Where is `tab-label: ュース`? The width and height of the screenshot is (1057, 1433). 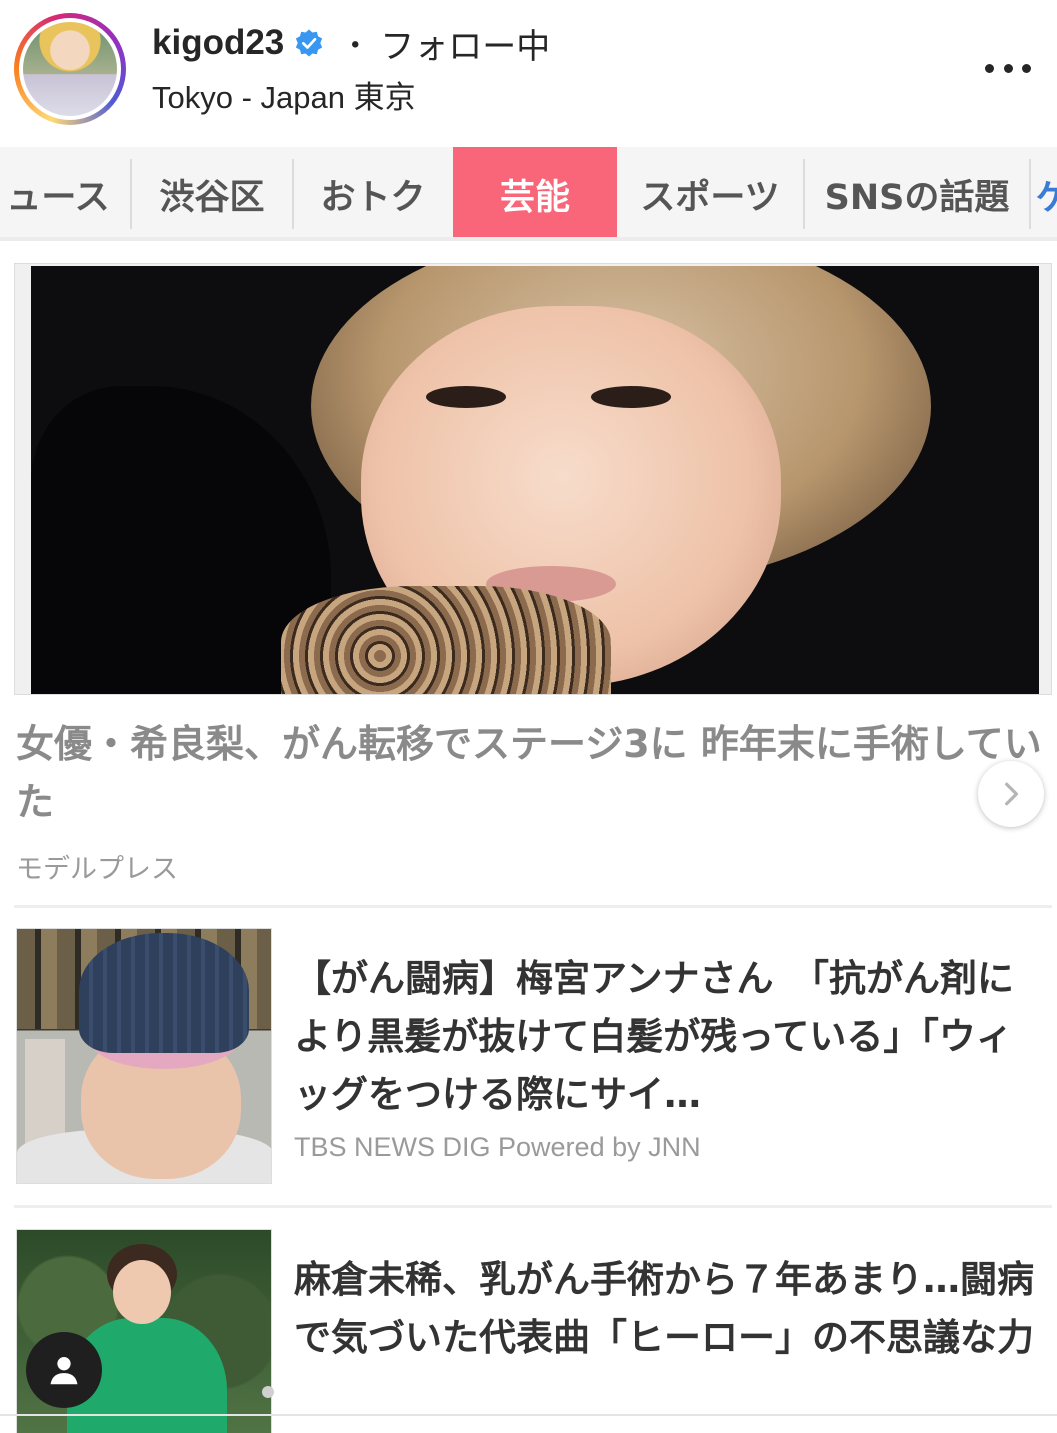 tab-label: ュース is located at coordinates (58, 197).